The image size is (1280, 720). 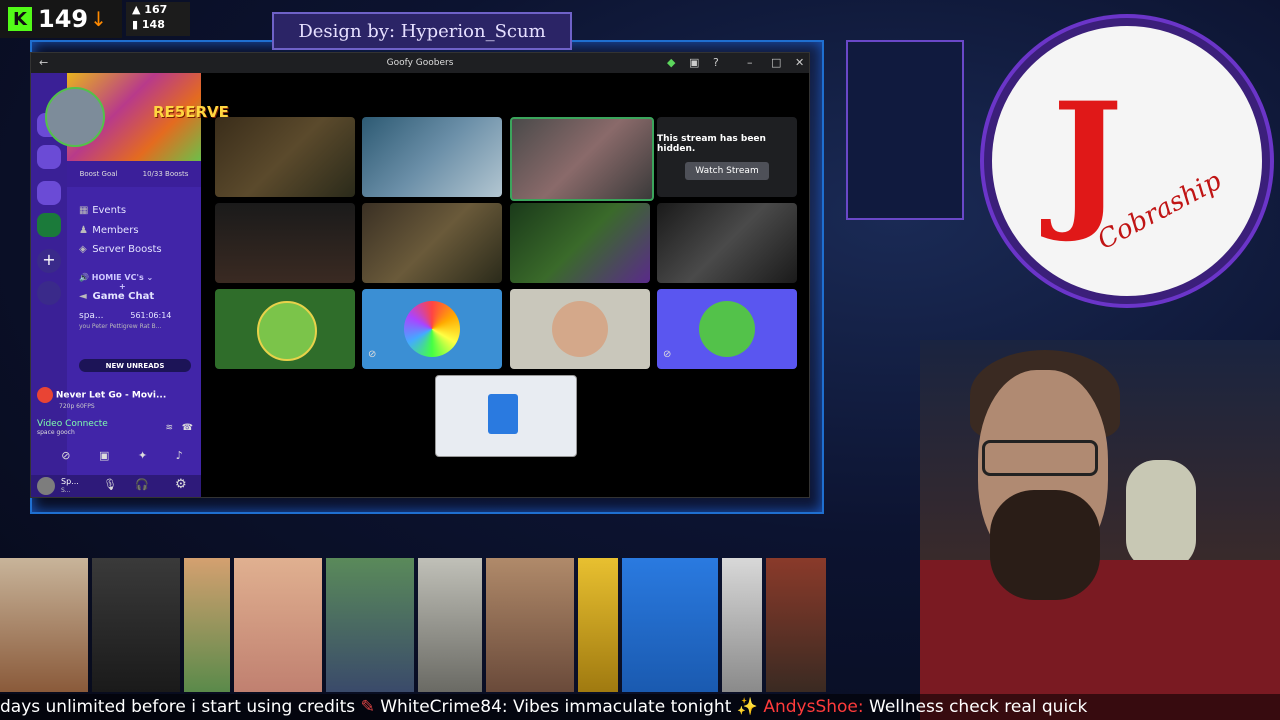 What do you see at coordinates (110, 484) in the screenshot?
I see `mic-icon: 🎙` at bounding box center [110, 484].